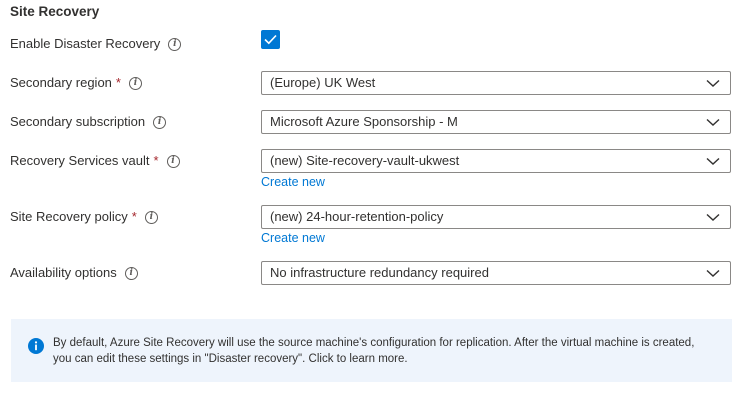 Image resolution: width=742 pixels, height=395 pixels. What do you see at coordinates (61, 82) in the screenshot?
I see `secondary-region-label: Secondary region` at bounding box center [61, 82].